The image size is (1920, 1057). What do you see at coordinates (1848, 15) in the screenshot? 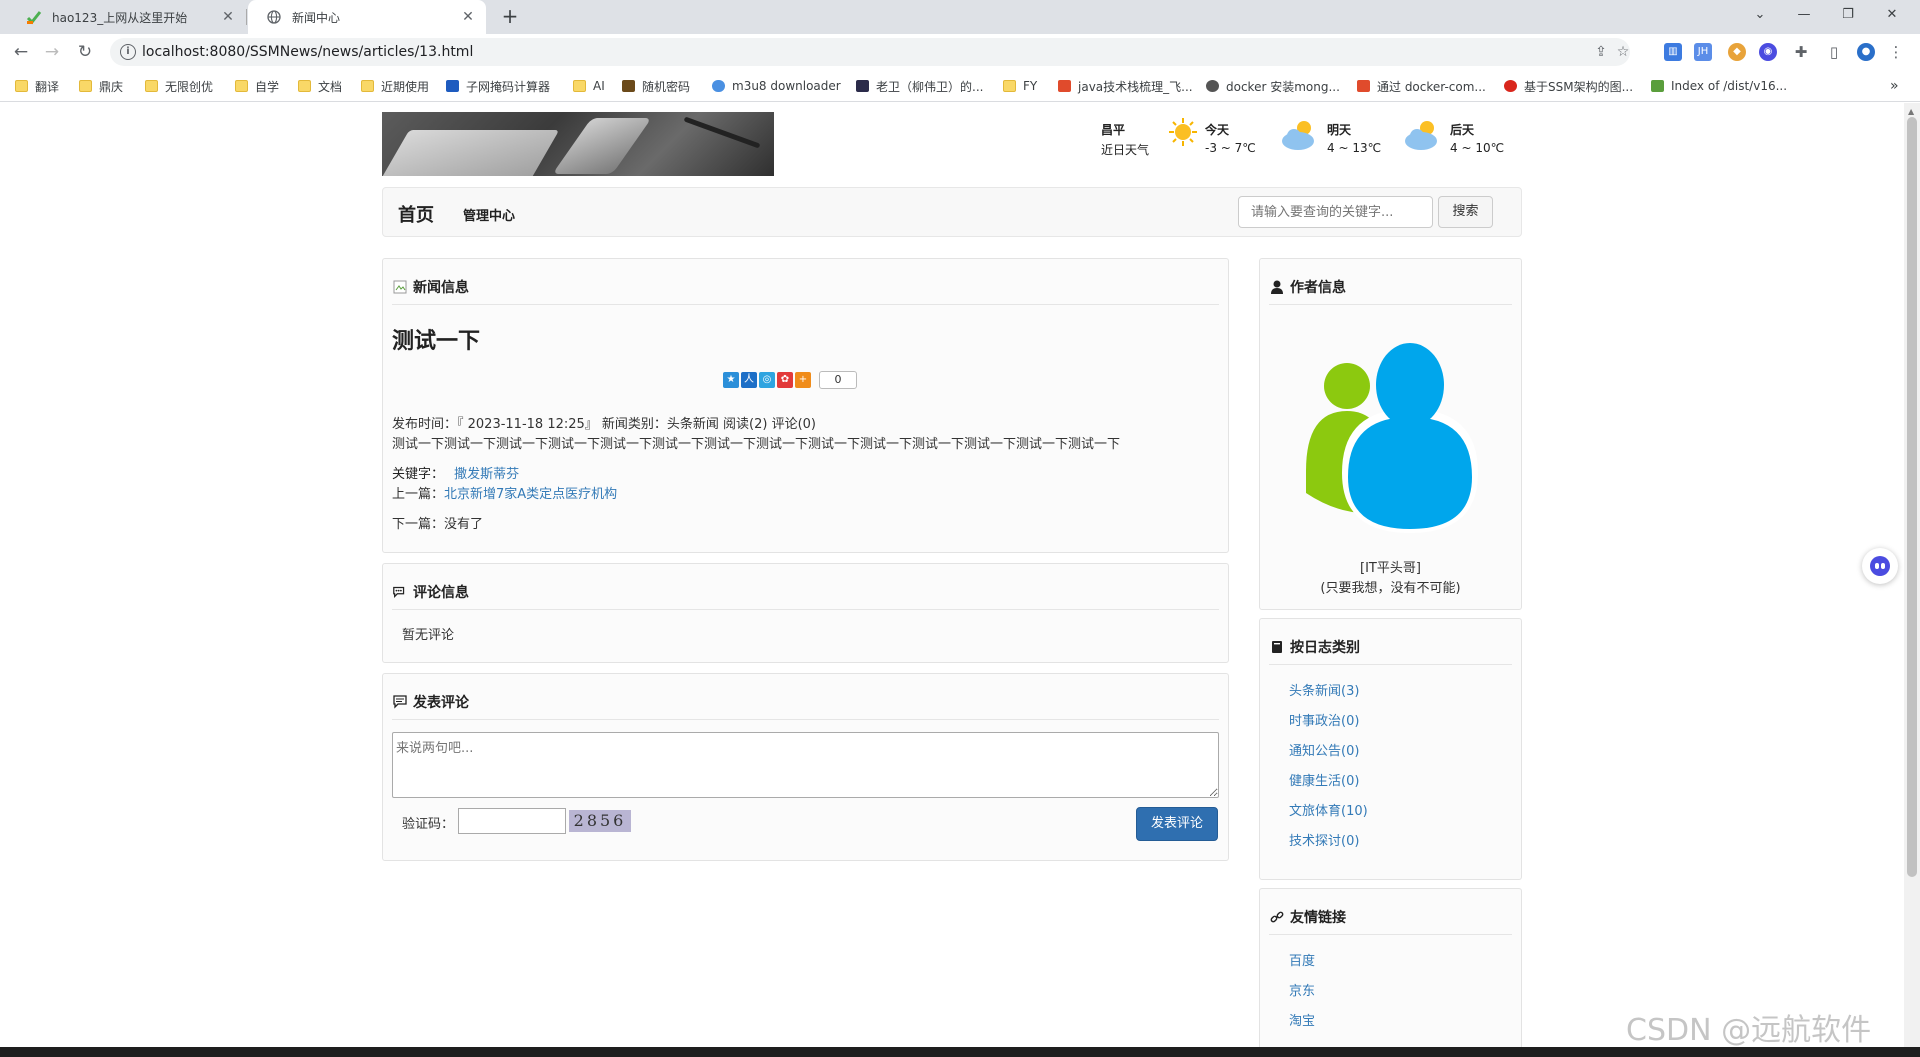
I see `restore-button: ❐` at bounding box center [1848, 15].